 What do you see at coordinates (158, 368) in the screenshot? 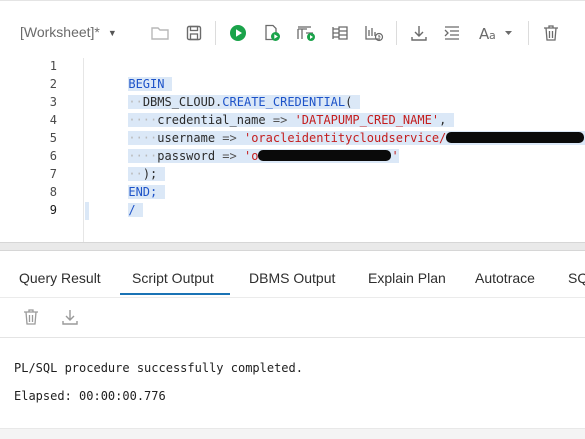
I see `output-message: PL/SQL procedure successfully completed.` at bounding box center [158, 368].